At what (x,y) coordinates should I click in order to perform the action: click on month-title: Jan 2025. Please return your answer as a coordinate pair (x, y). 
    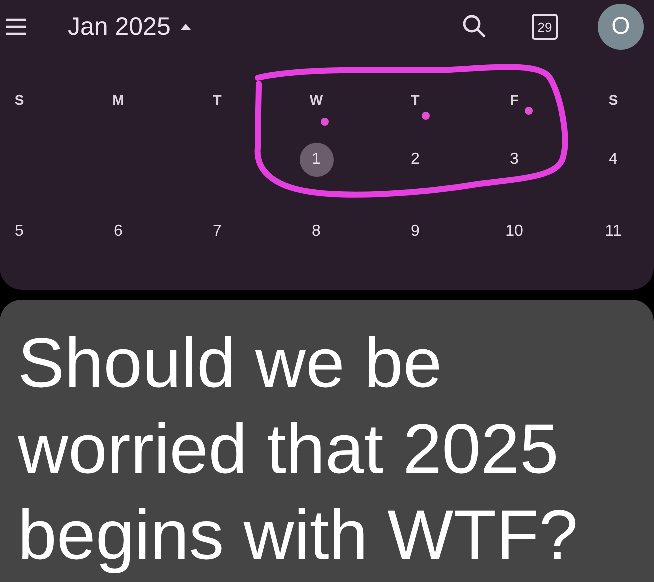
    Looking at the image, I should click on (119, 27).